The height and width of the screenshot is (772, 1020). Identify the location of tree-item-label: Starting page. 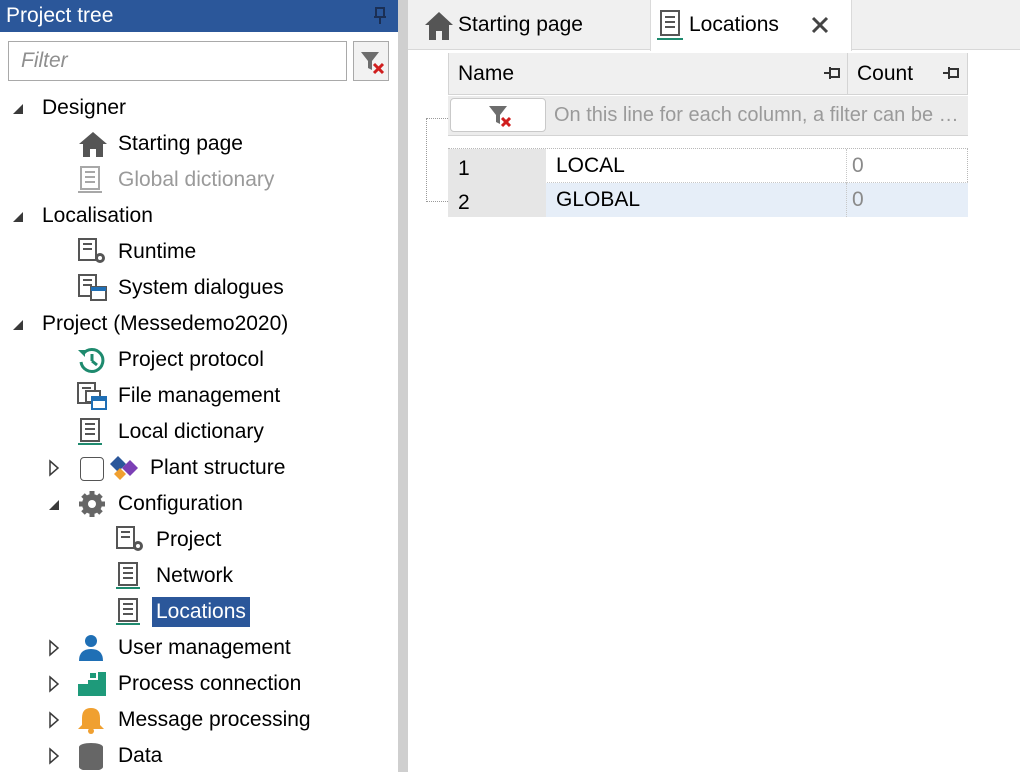
(180, 143).